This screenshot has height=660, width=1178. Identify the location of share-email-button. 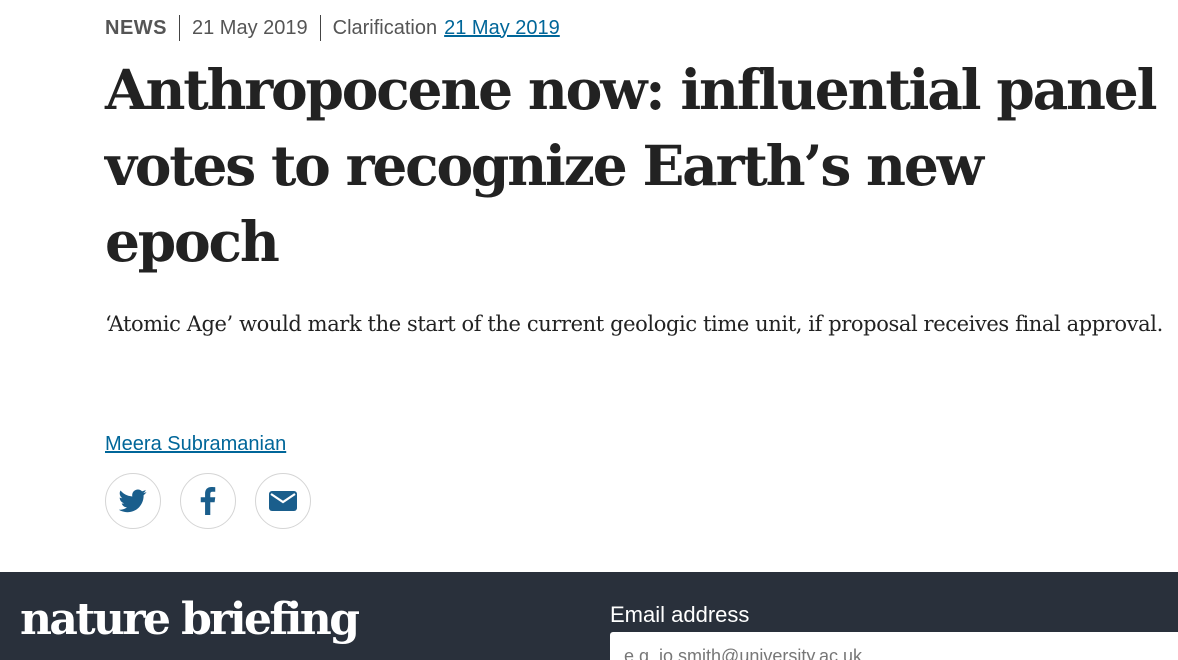
(283, 501).